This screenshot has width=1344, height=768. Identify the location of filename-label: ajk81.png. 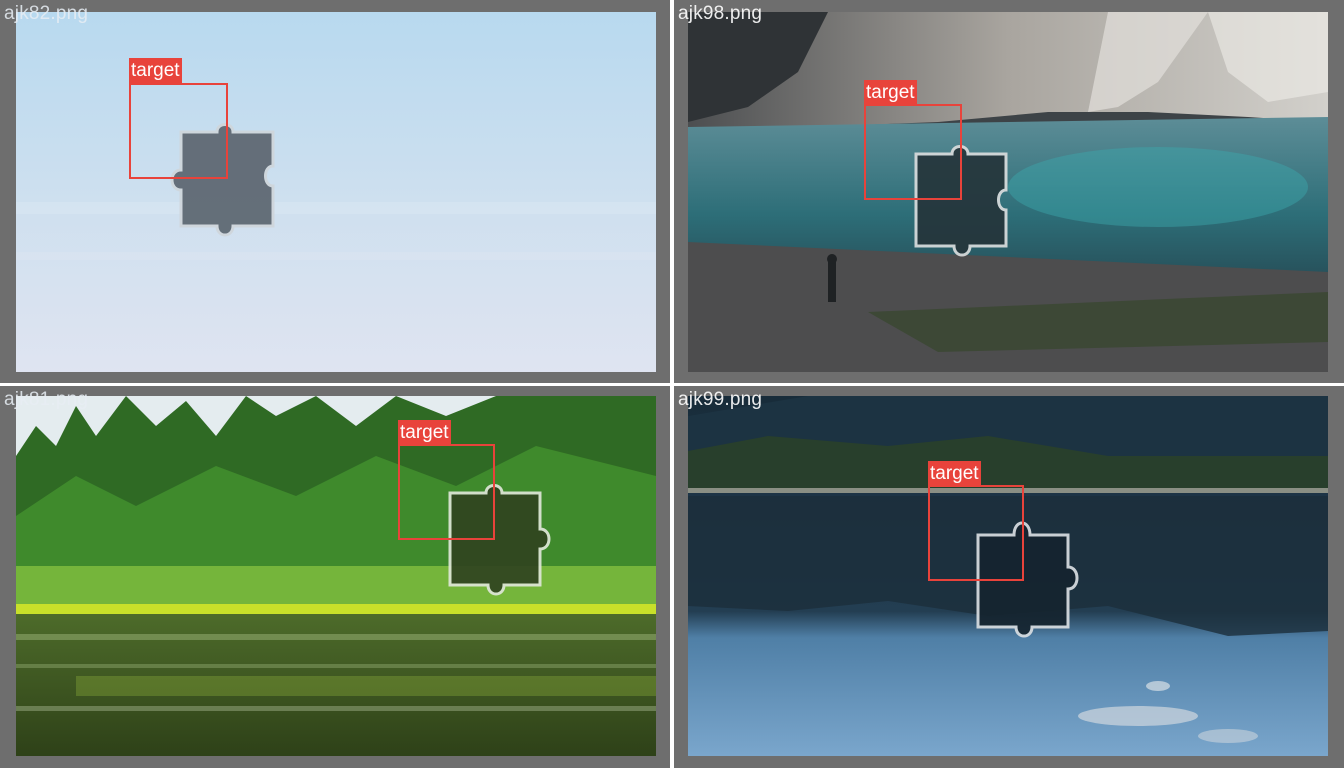
(46, 399).